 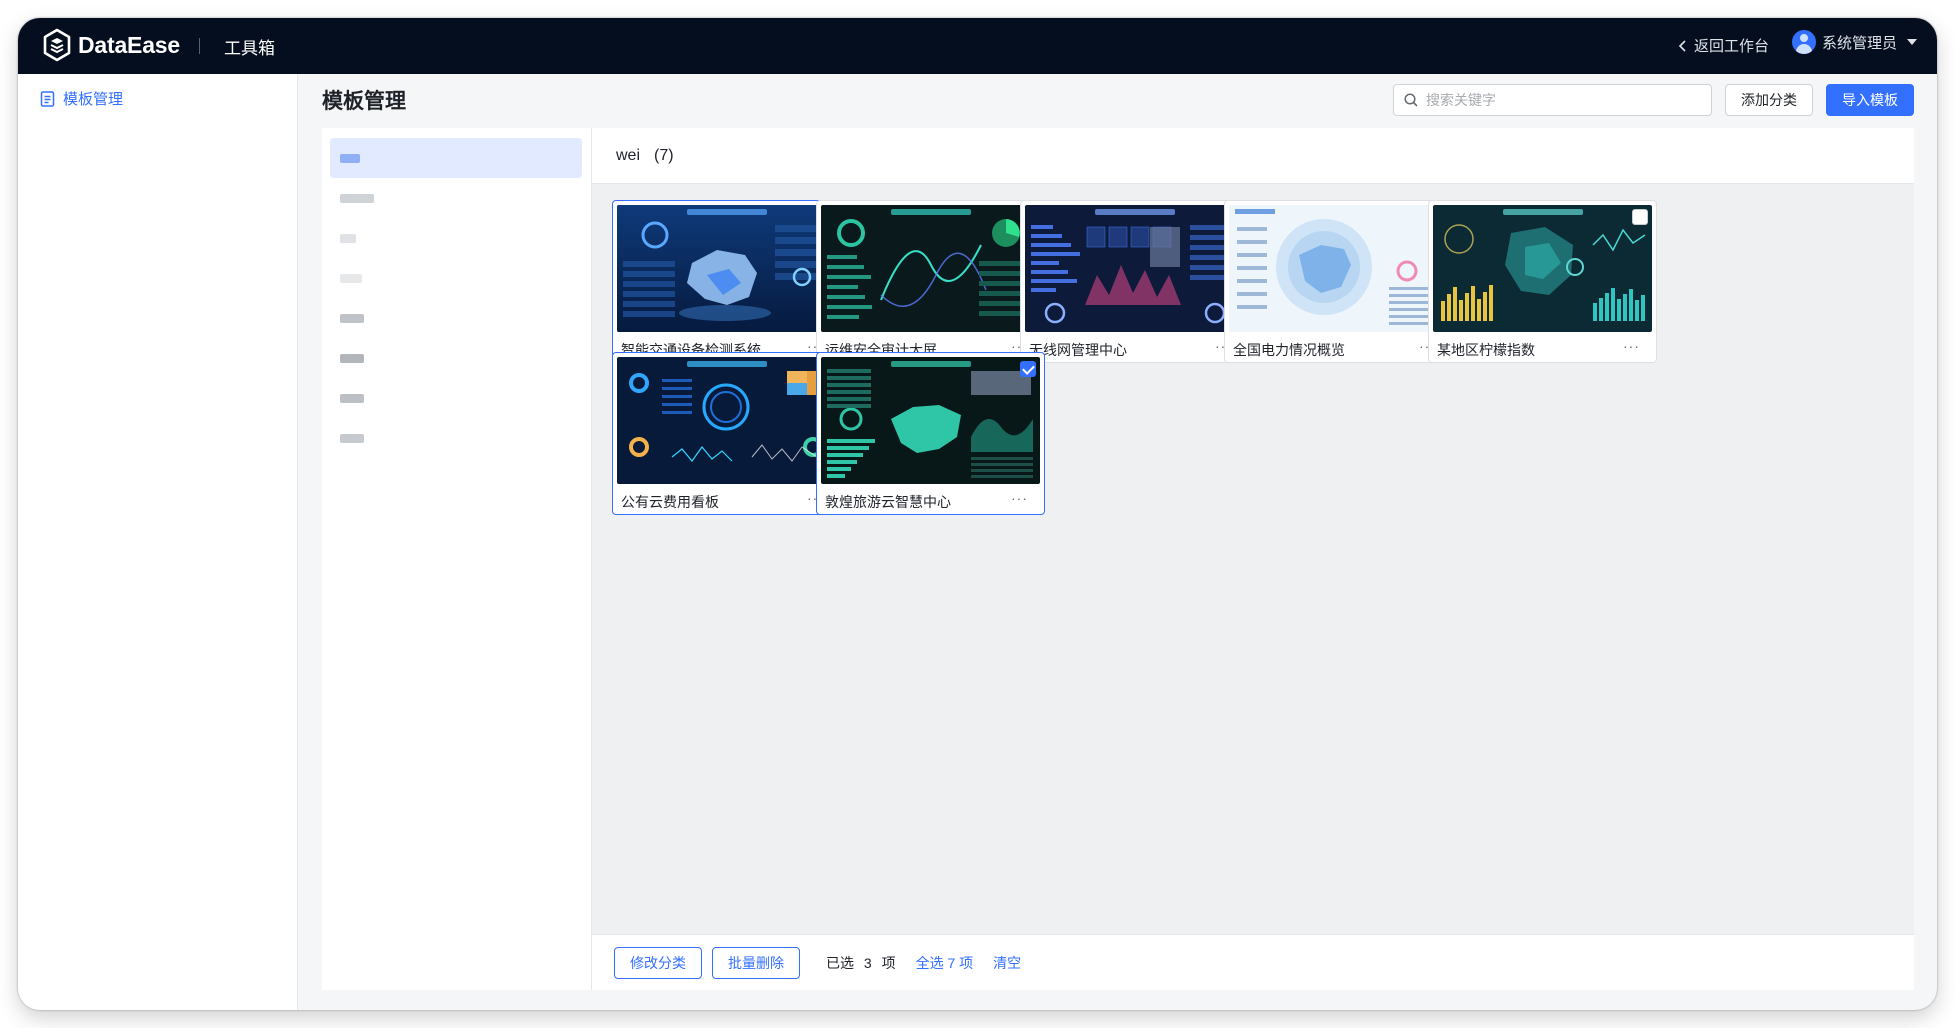 I want to click on template-card: 公有云费用看板···, so click(x=726, y=433).